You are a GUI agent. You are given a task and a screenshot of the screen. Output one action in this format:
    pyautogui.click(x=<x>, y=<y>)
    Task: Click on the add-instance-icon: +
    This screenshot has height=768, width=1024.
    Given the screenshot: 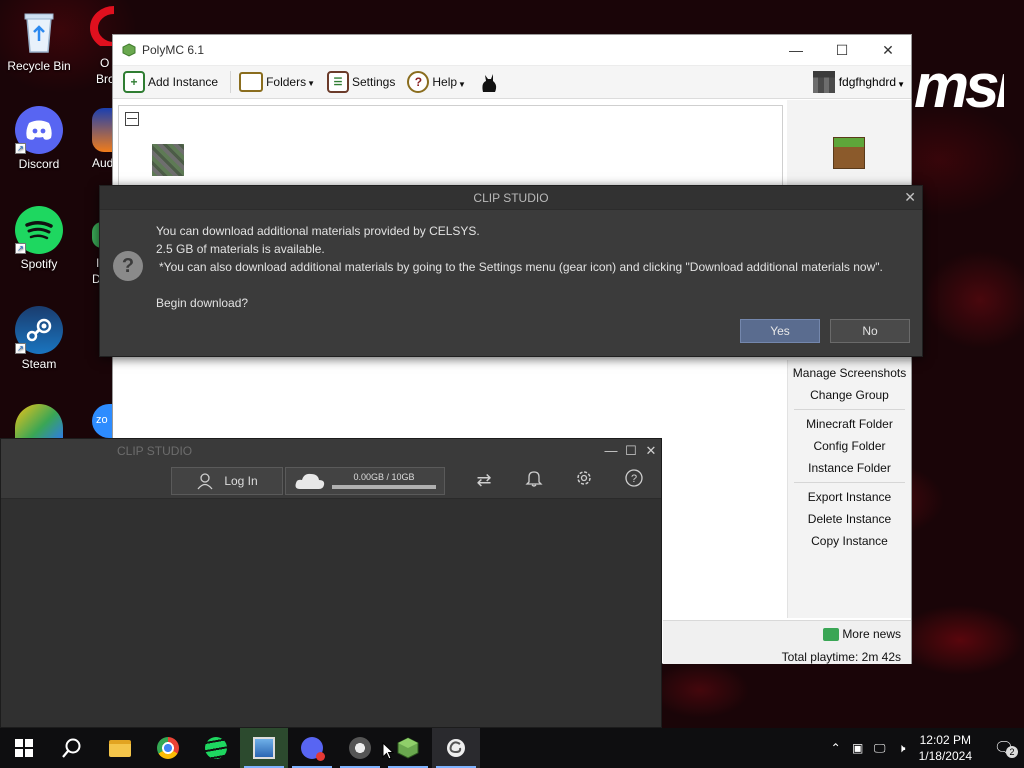 What is the action you would take?
    pyautogui.click(x=134, y=82)
    